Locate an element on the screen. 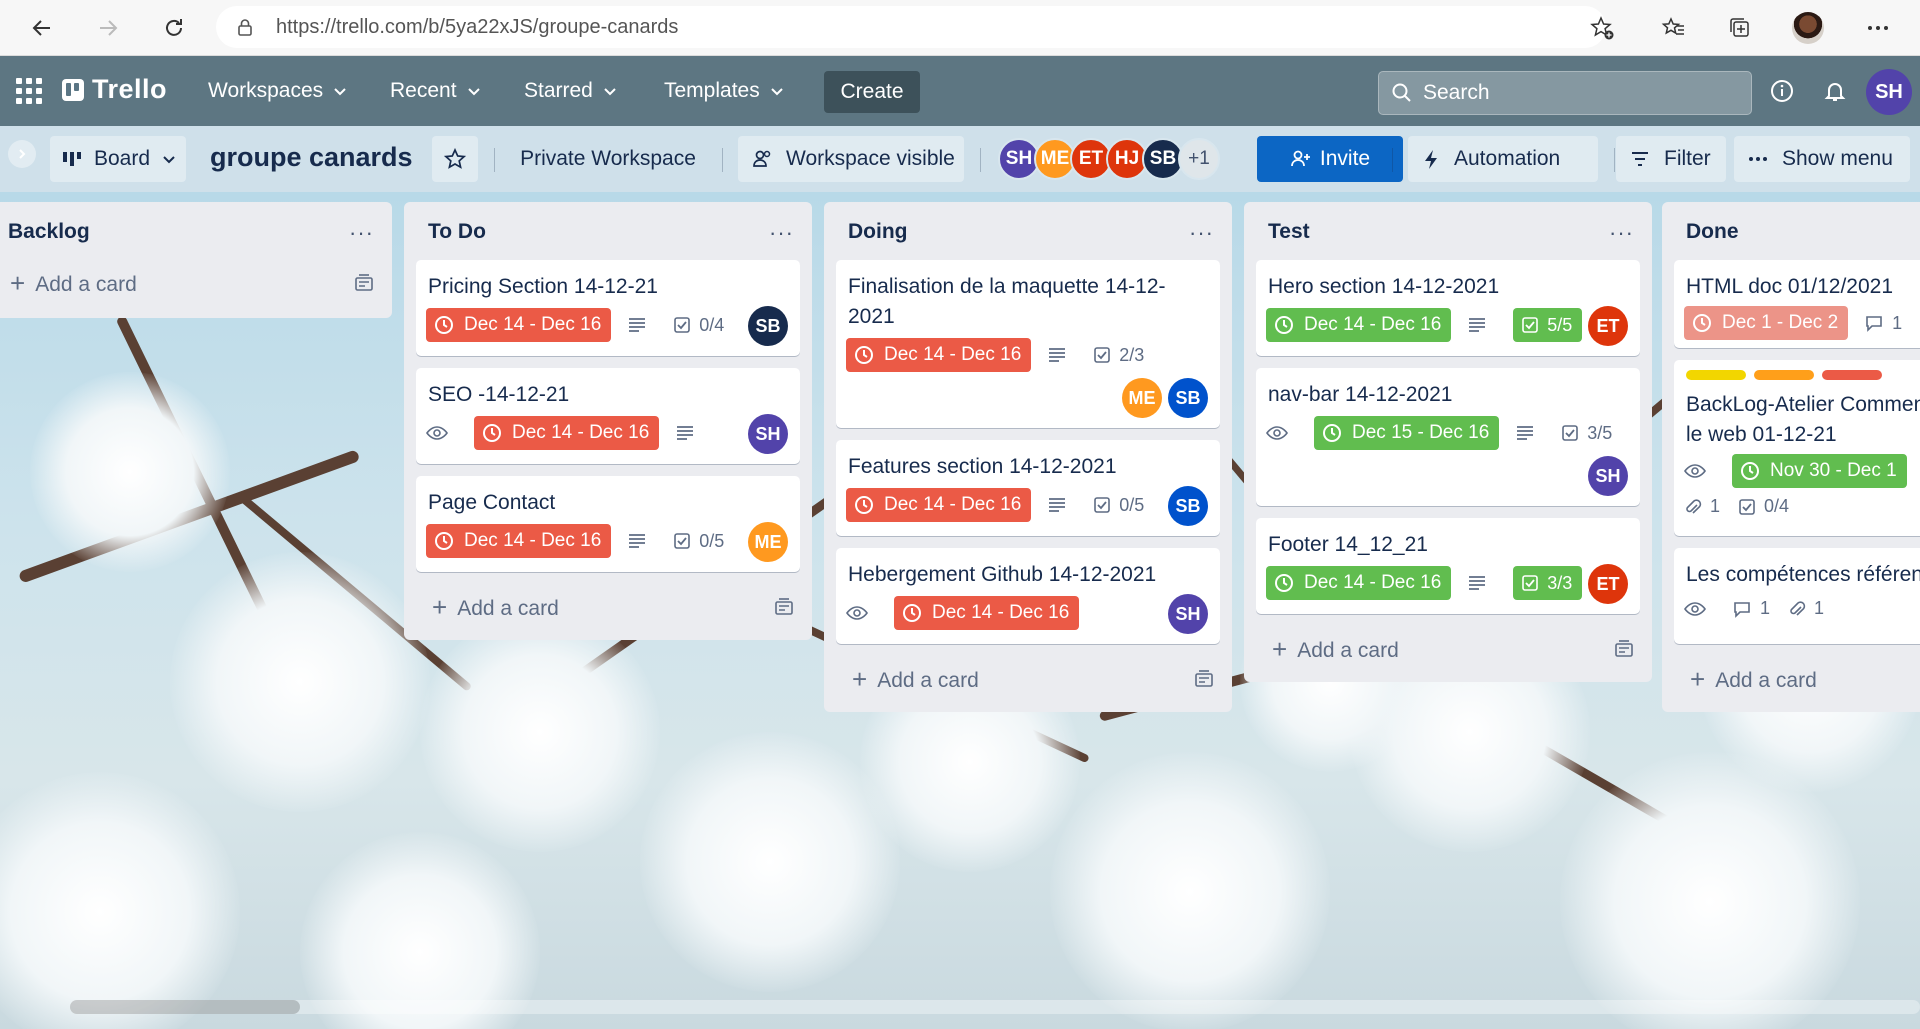  board-view-switcher: Board is located at coordinates (118, 159).